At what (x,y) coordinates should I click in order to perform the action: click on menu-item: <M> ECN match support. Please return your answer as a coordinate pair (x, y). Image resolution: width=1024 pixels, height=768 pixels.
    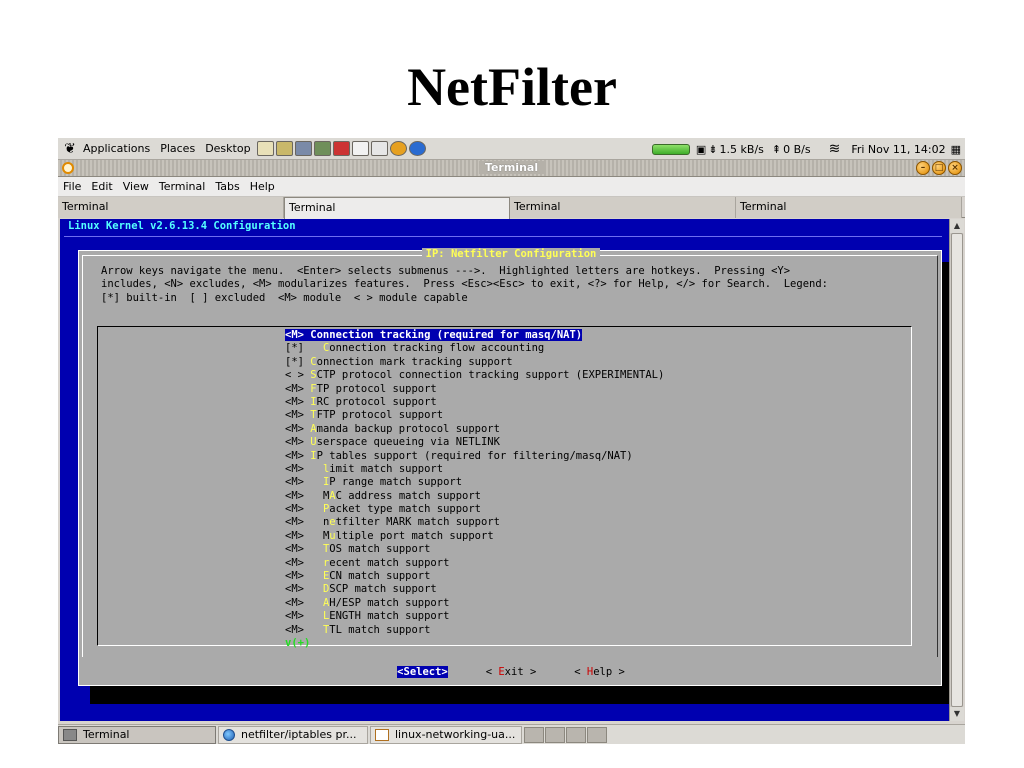
    Looking at the image, I should click on (474, 576).